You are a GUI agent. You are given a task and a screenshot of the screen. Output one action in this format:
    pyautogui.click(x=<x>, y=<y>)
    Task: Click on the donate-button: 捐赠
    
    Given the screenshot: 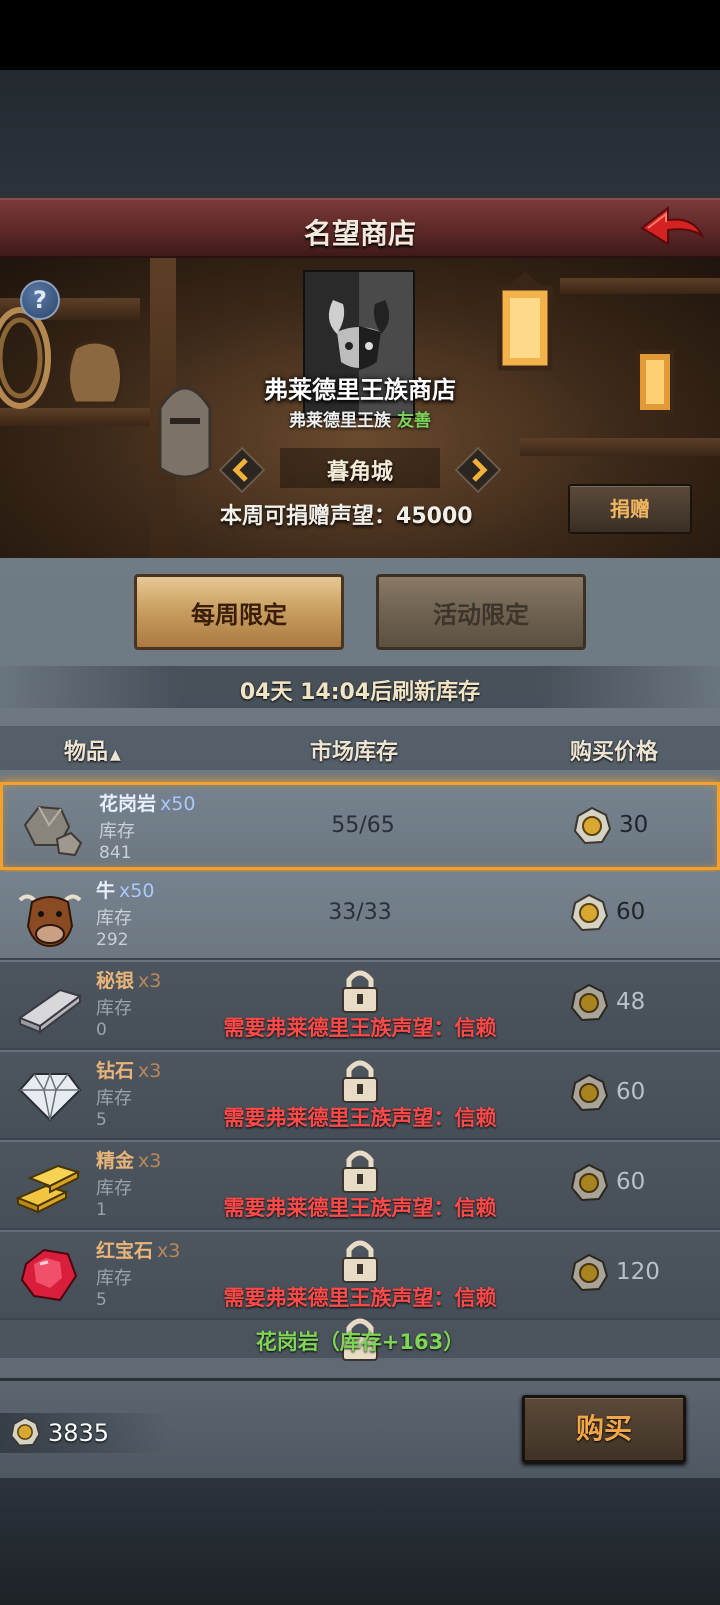 What is the action you would take?
    pyautogui.click(x=630, y=509)
    